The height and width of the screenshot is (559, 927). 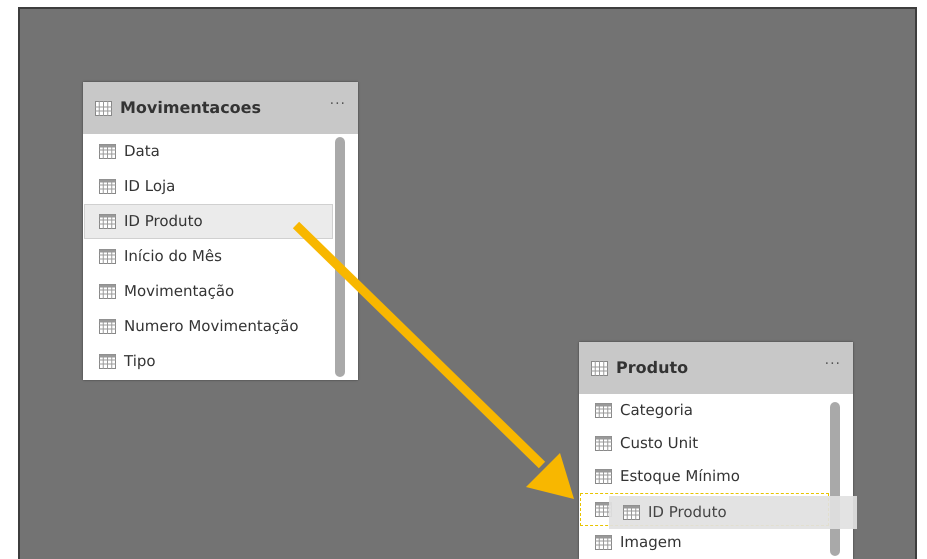 I want to click on field-row: Movimentação, so click(x=208, y=291).